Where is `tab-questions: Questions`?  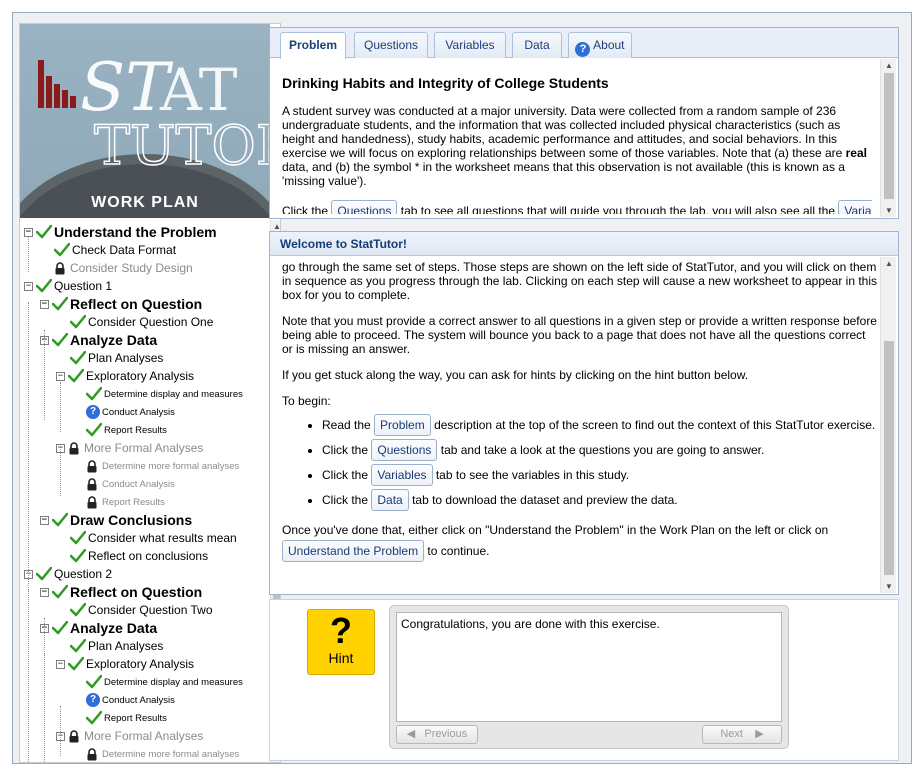
tab-questions: Questions is located at coordinates (391, 45).